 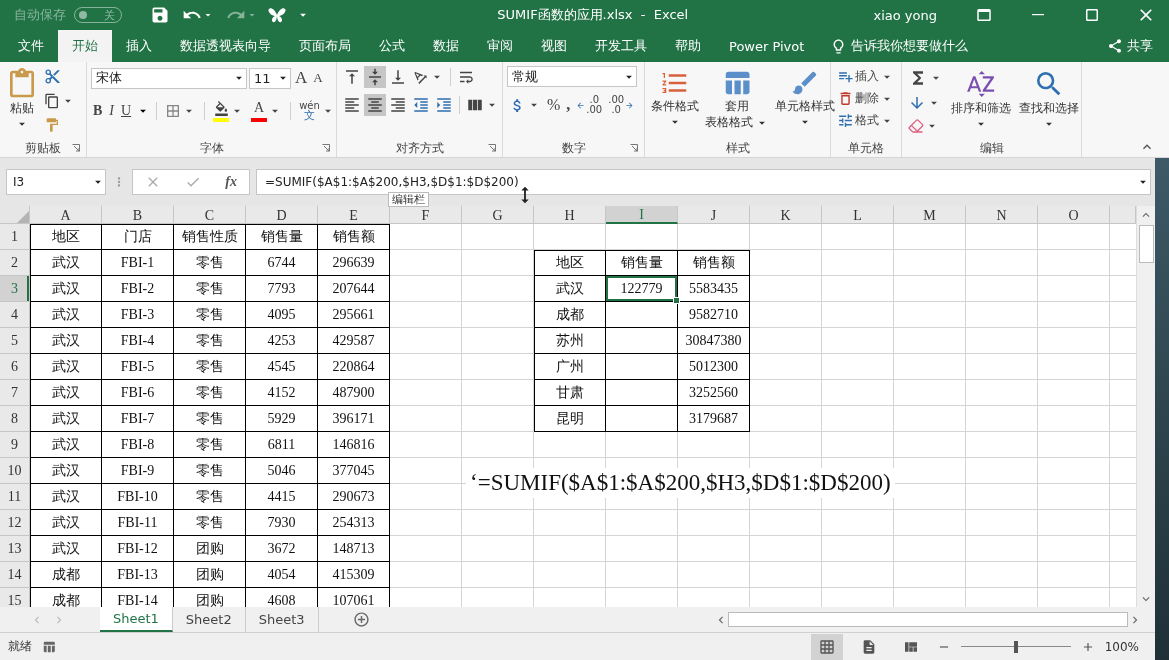 What do you see at coordinates (703, 182) in the screenshot?
I see `formula-input: =SUMIF($A$1:$A$200,$H3,$D$1:$D$200)` at bounding box center [703, 182].